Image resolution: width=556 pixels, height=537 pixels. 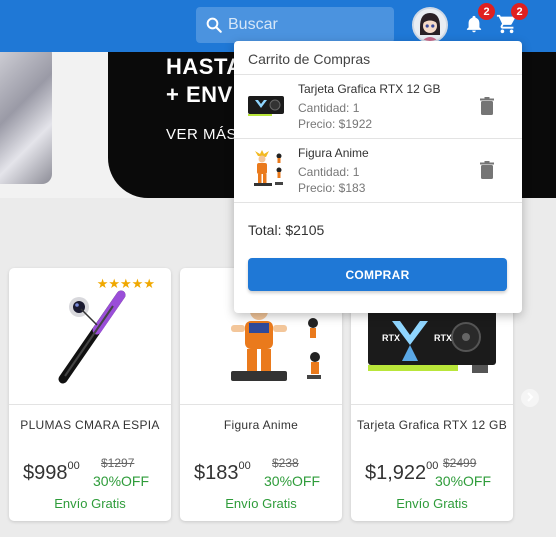 I want to click on product-name: Tarjeta Grafica RTX 12 GB, so click(x=432, y=425).